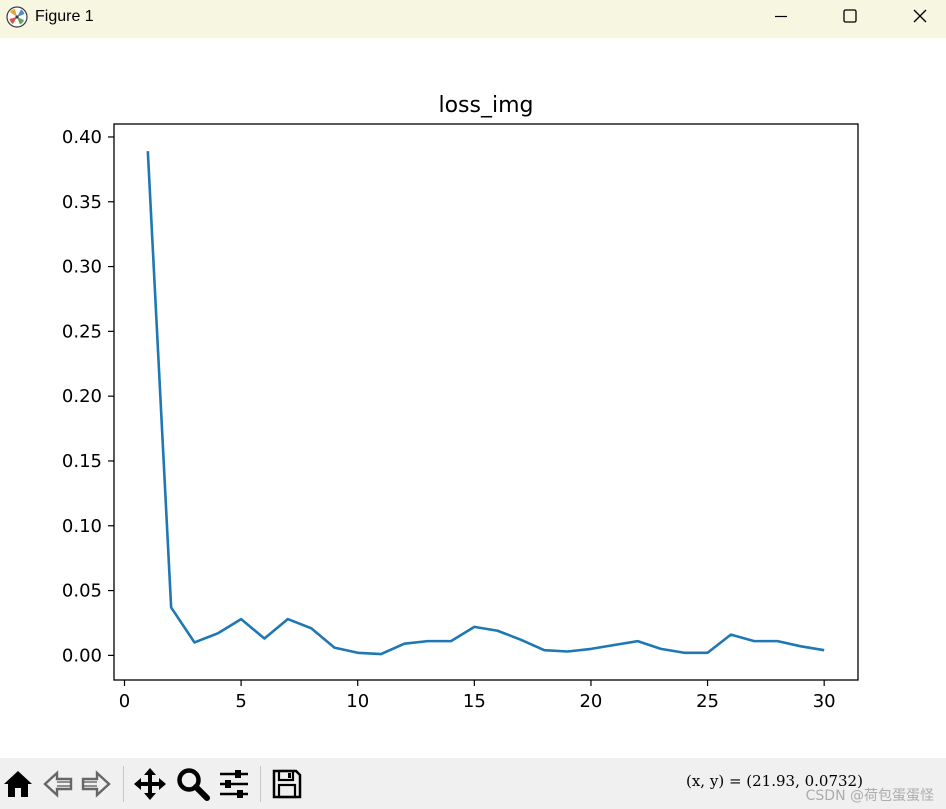 The height and width of the screenshot is (809, 946). I want to click on close-button, so click(920, 16).